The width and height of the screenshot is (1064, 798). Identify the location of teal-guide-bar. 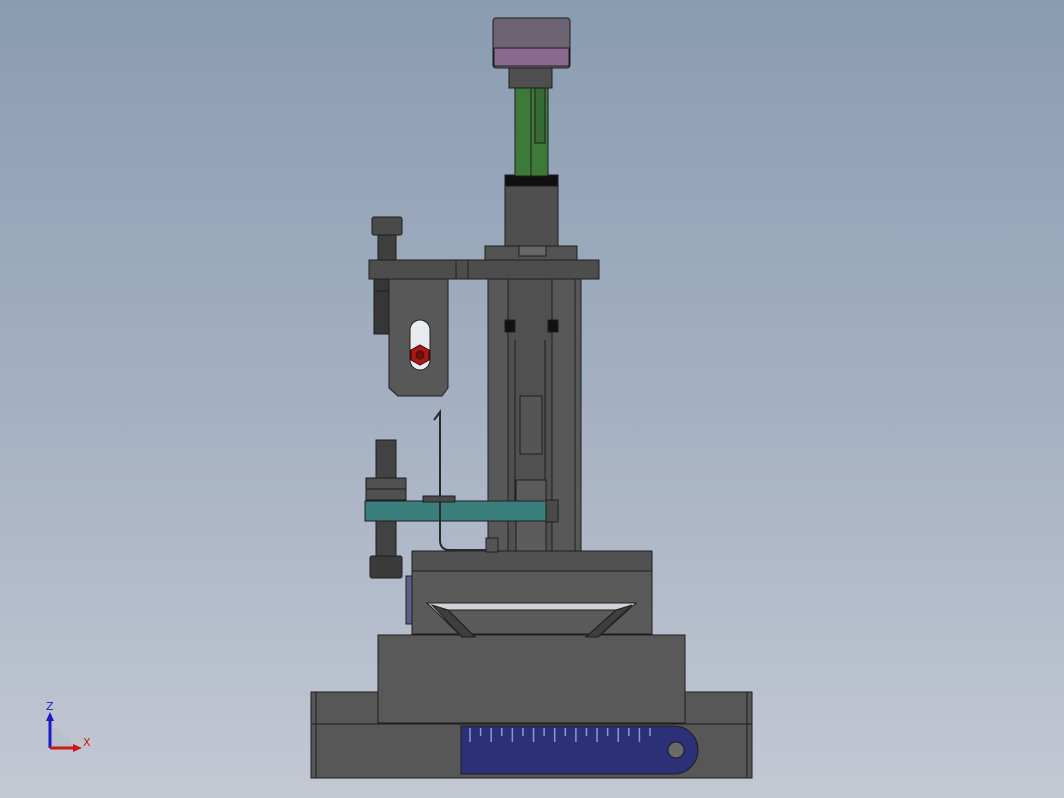
(461, 511).